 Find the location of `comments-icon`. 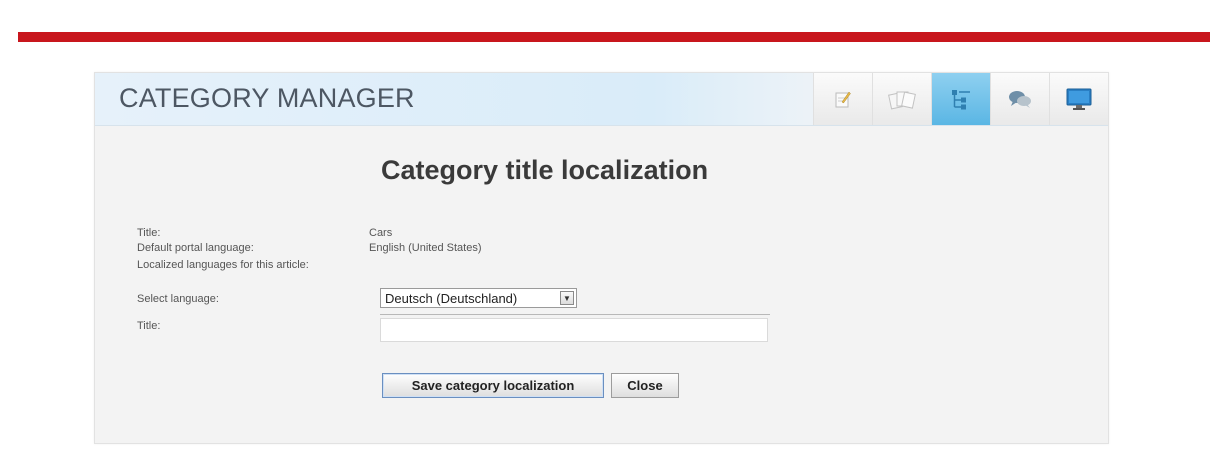

comments-icon is located at coordinates (1020, 99).